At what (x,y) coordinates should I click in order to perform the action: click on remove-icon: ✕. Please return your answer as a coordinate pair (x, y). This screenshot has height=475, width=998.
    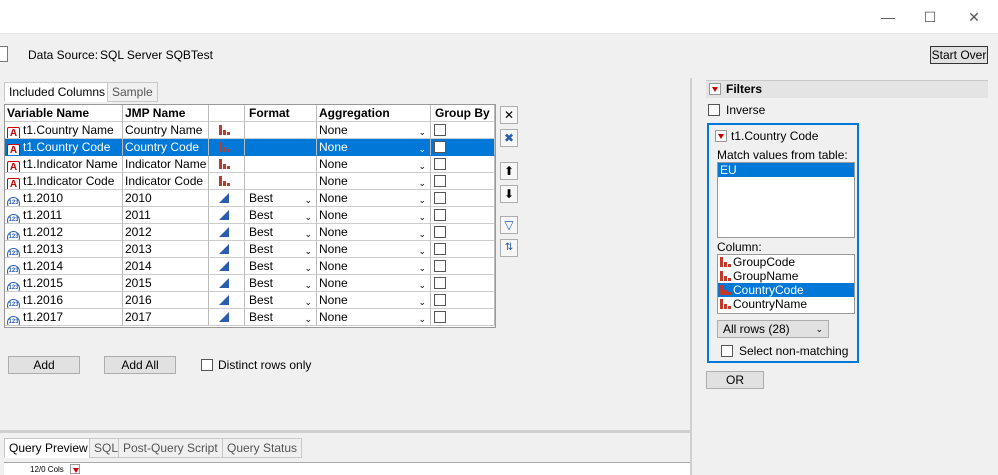
    Looking at the image, I should click on (509, 115).